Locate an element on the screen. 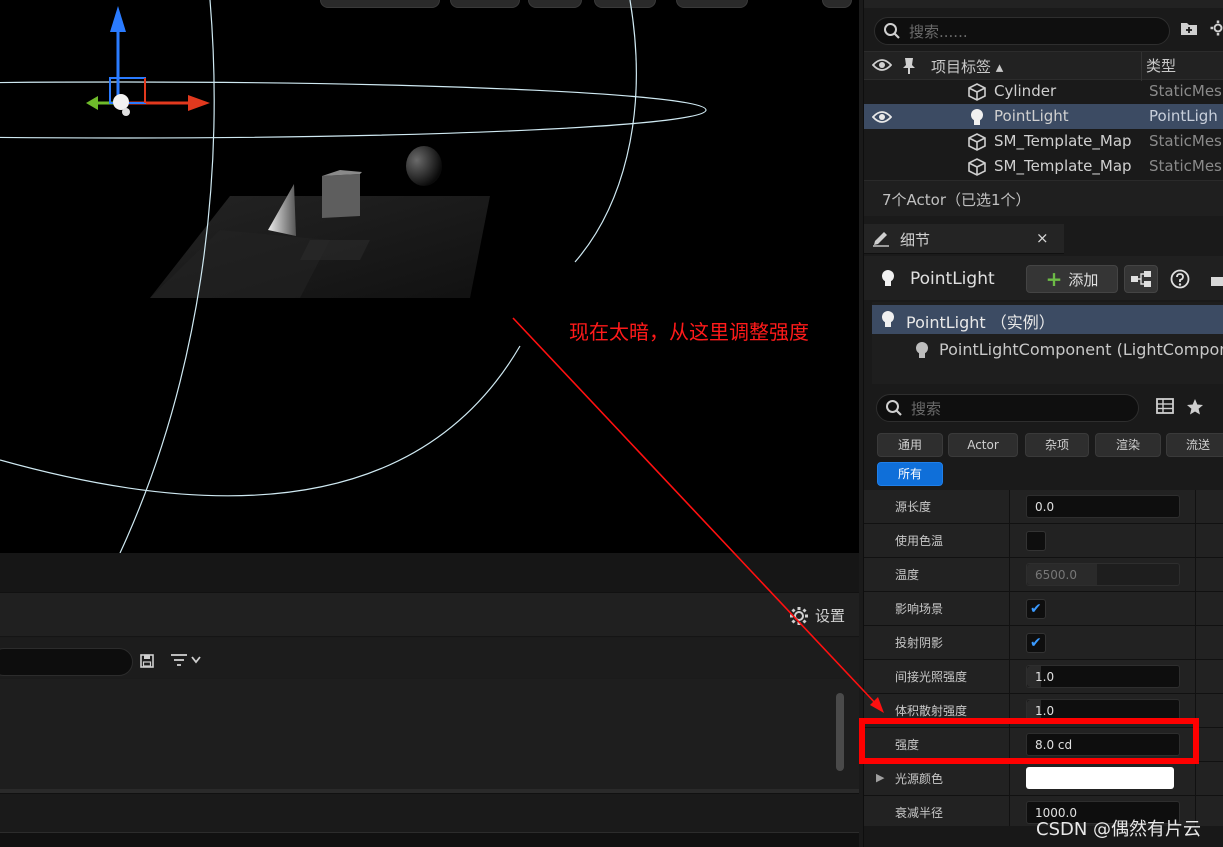 Image resolution: width=1223 pixels, height=847 pixels. add-component-button: + 添加 is located at coordinates (1072, 279).